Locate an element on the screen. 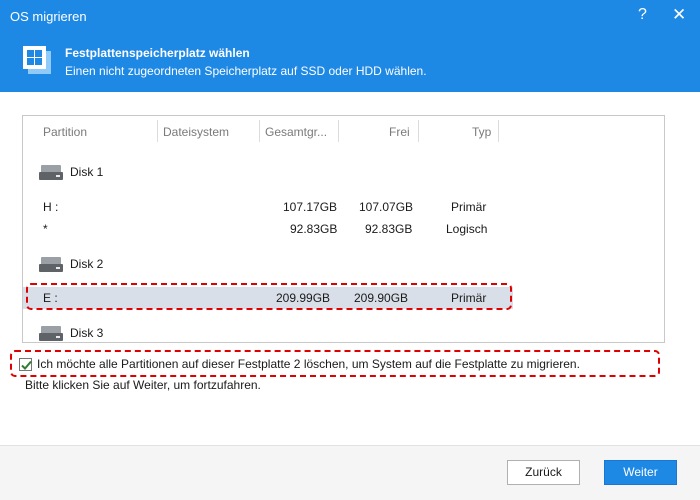 The width and height of the screenshot is (700, 500). cell-total: 92.83GB is located at coordinates (314, 229).